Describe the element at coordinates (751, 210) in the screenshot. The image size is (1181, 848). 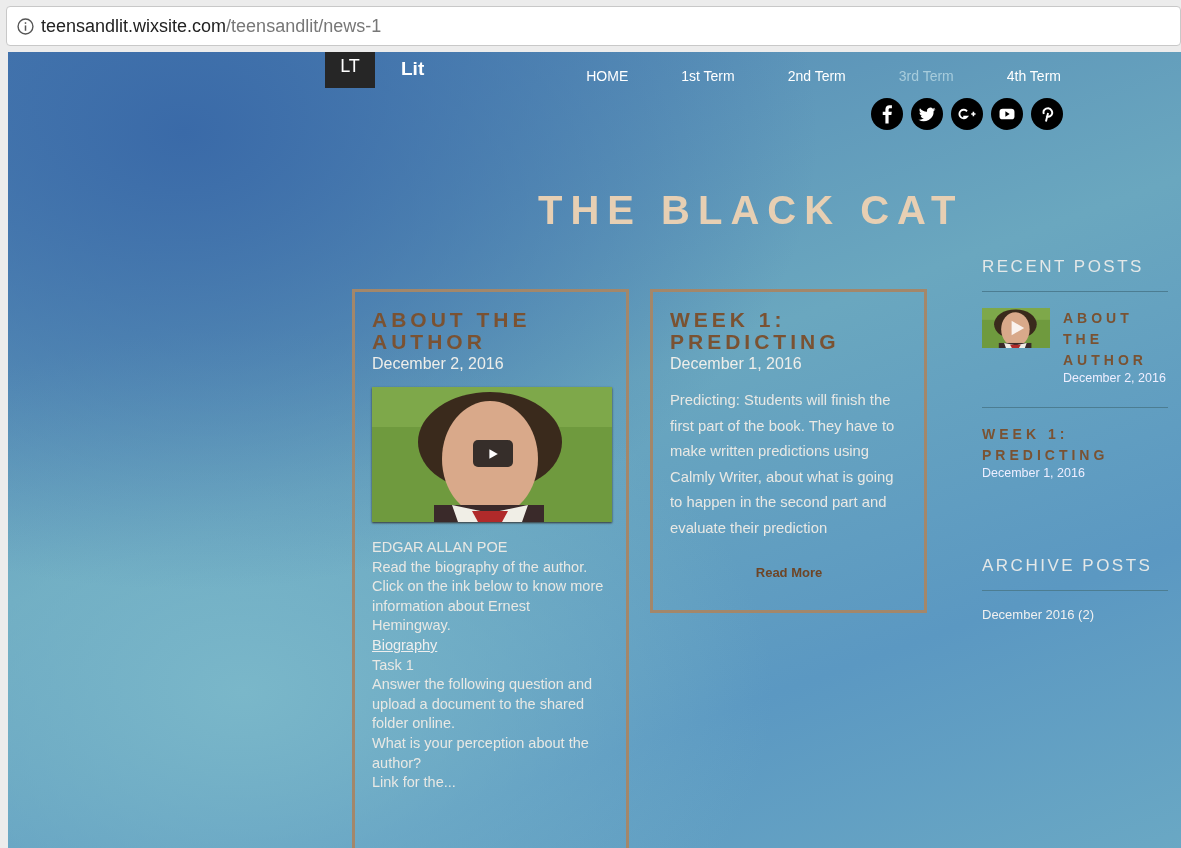
I see `page-title: THE BLACK CAT` at that location.